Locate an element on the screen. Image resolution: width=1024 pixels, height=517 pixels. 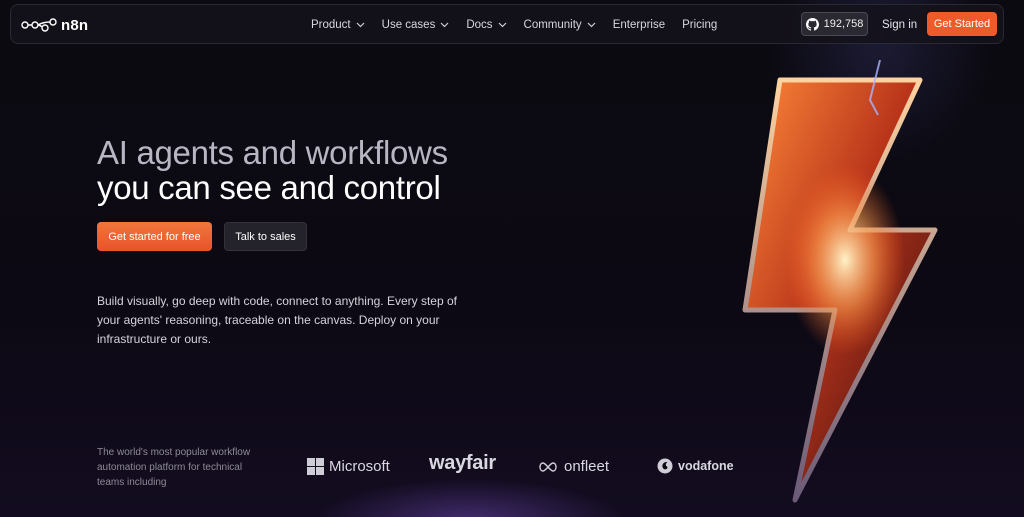
nav-item-enterprise: Enterprise is located at coordinates (639, 25).